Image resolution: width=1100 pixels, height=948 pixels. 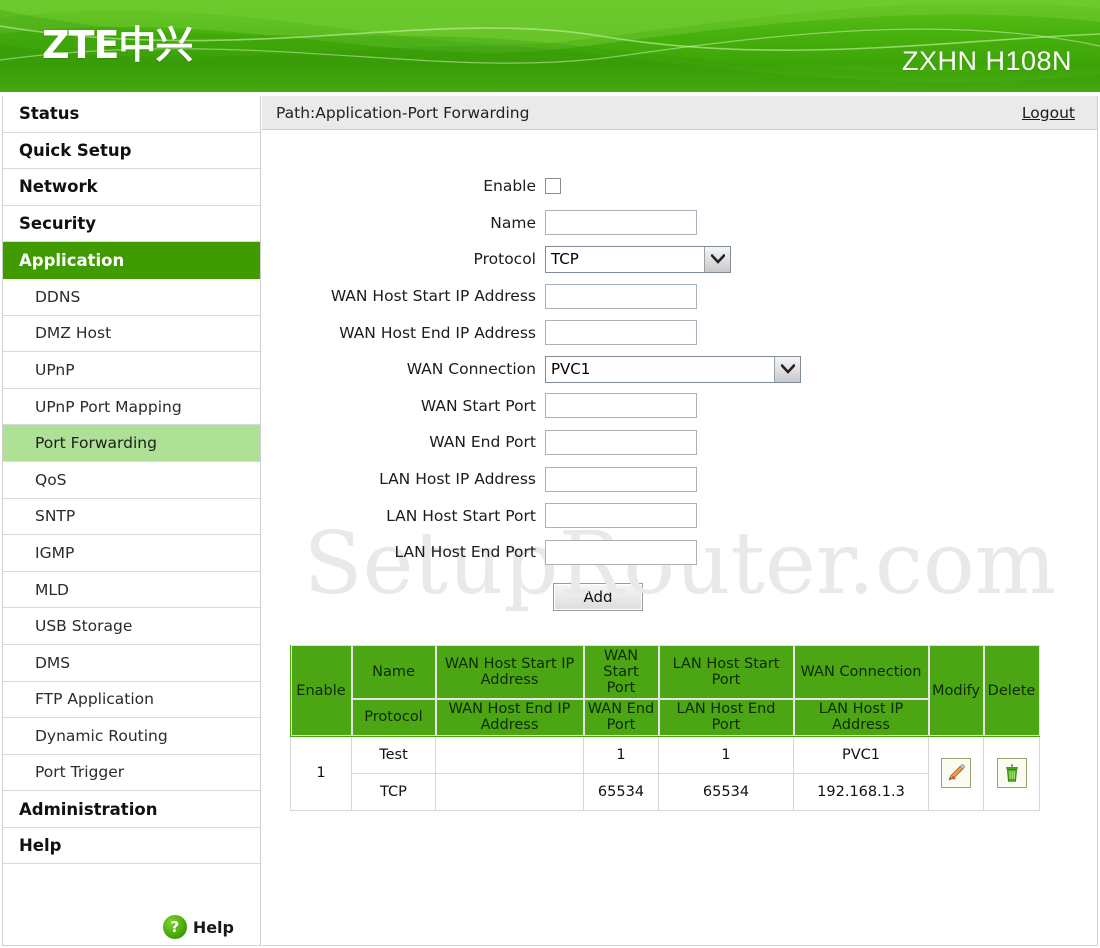 What do you see at coordinates (51, 479) in the screenshot?
I see `sidebar-item-label: QoS` at bounding box center [51, 479].